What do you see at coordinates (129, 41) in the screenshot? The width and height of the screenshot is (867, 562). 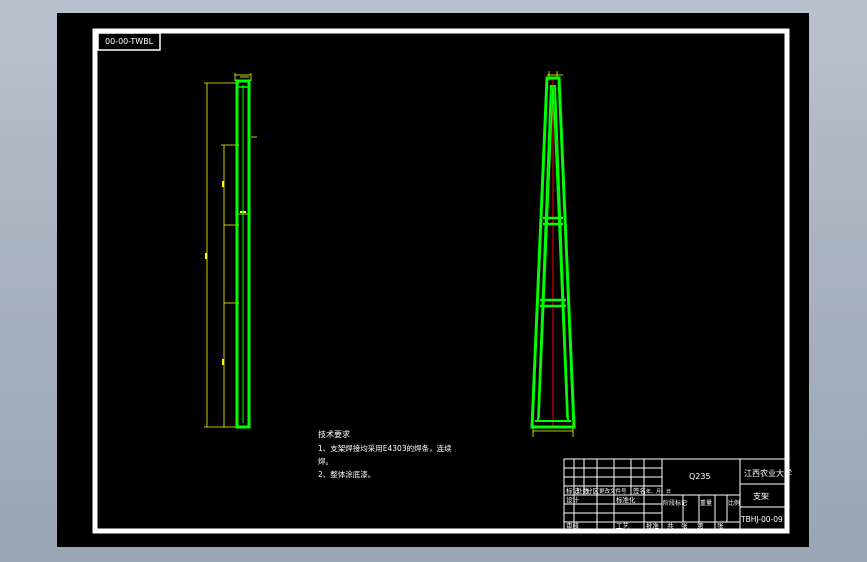 I see `drawing-number-tag: 00-00-TWBL` at bounding box center [129, 41].